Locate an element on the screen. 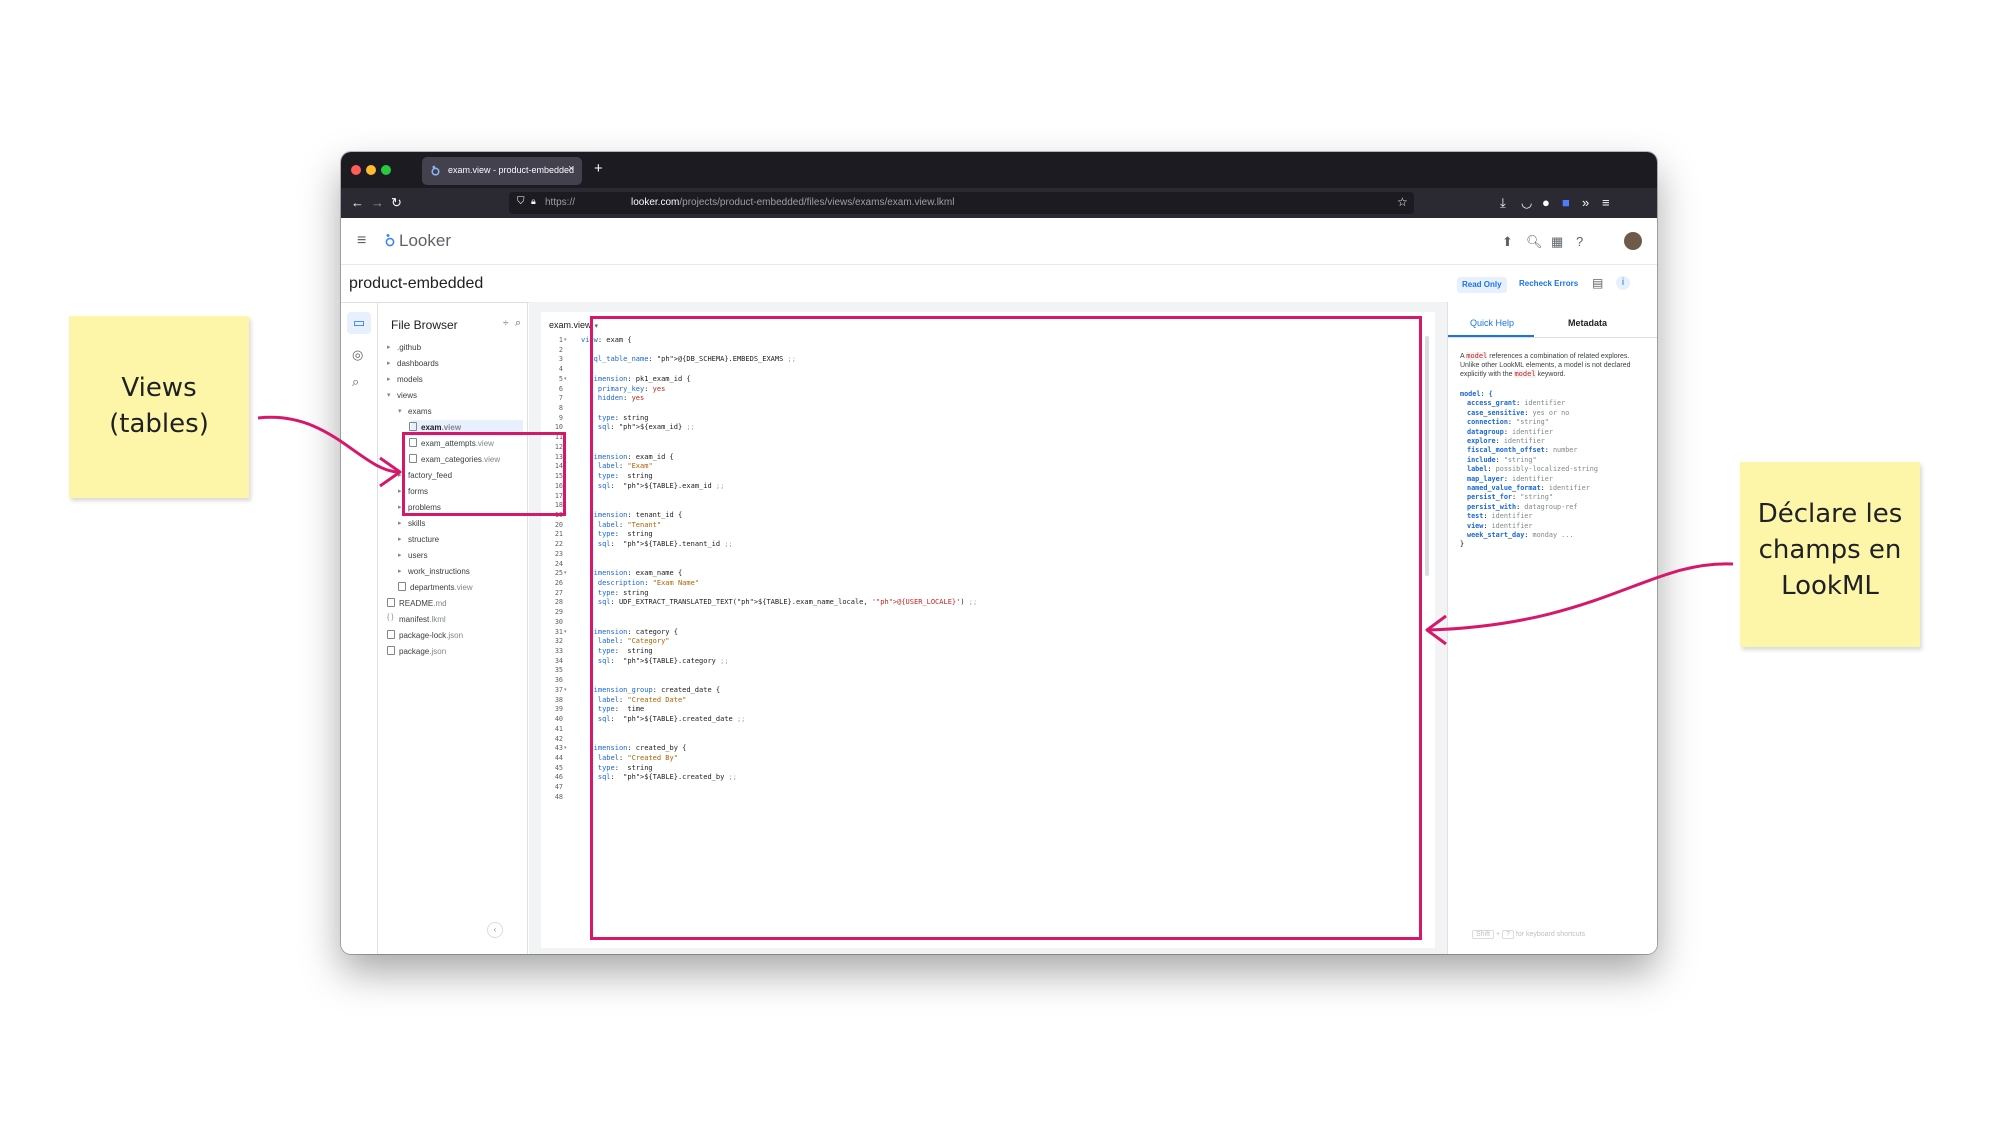 The width and height of the screenshot is (2000, 1124). declare-arrow is located at coordinates (1580, 597).